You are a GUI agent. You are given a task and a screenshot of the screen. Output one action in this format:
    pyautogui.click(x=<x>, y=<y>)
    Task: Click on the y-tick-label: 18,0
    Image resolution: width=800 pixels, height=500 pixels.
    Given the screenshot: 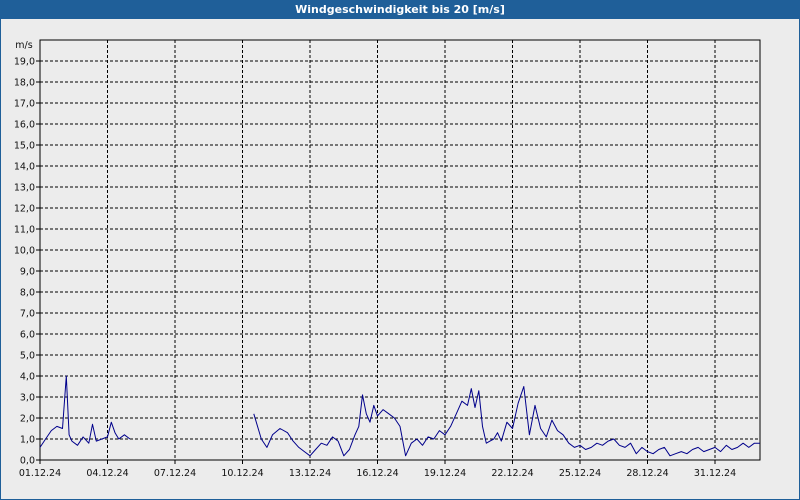 What is the action you would take?
    pyautogui.click(x=24, y=83)
    